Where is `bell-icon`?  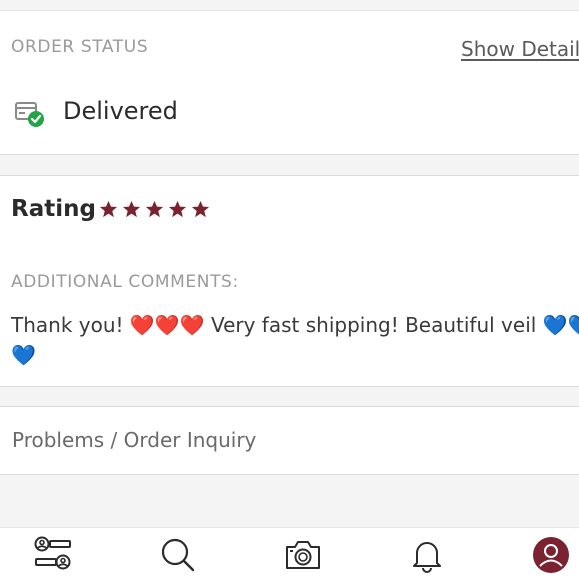
bell-icon is located at coordinates (427, 557).